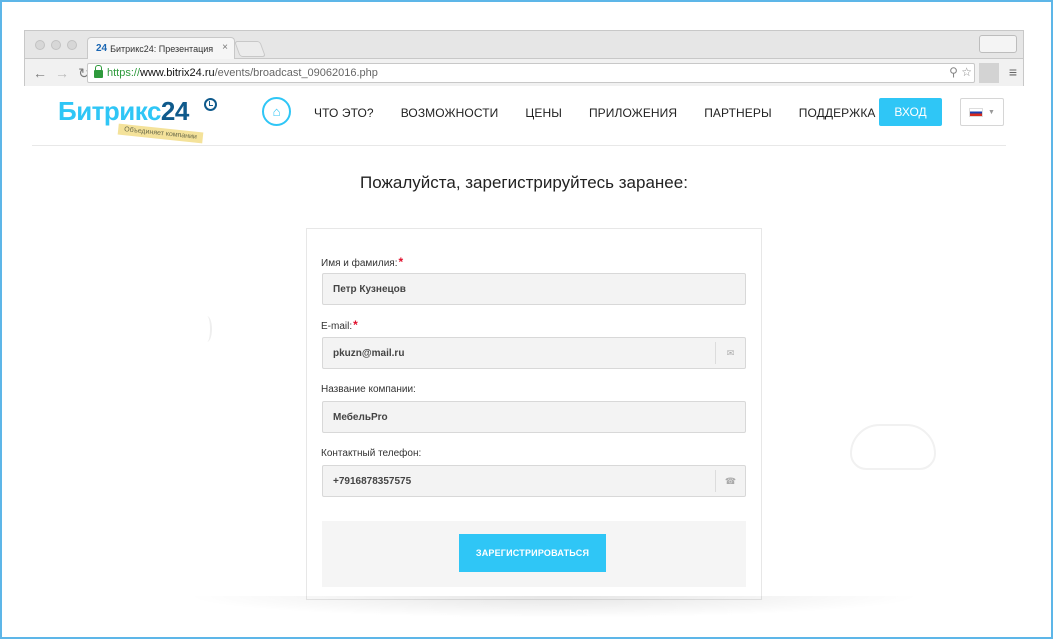 The height and width of the screenshot is (639, 1053). Describe the element at coordinates (534, 289) in the screenshot. I see `name-input: Петр Кузнецов` at that location.